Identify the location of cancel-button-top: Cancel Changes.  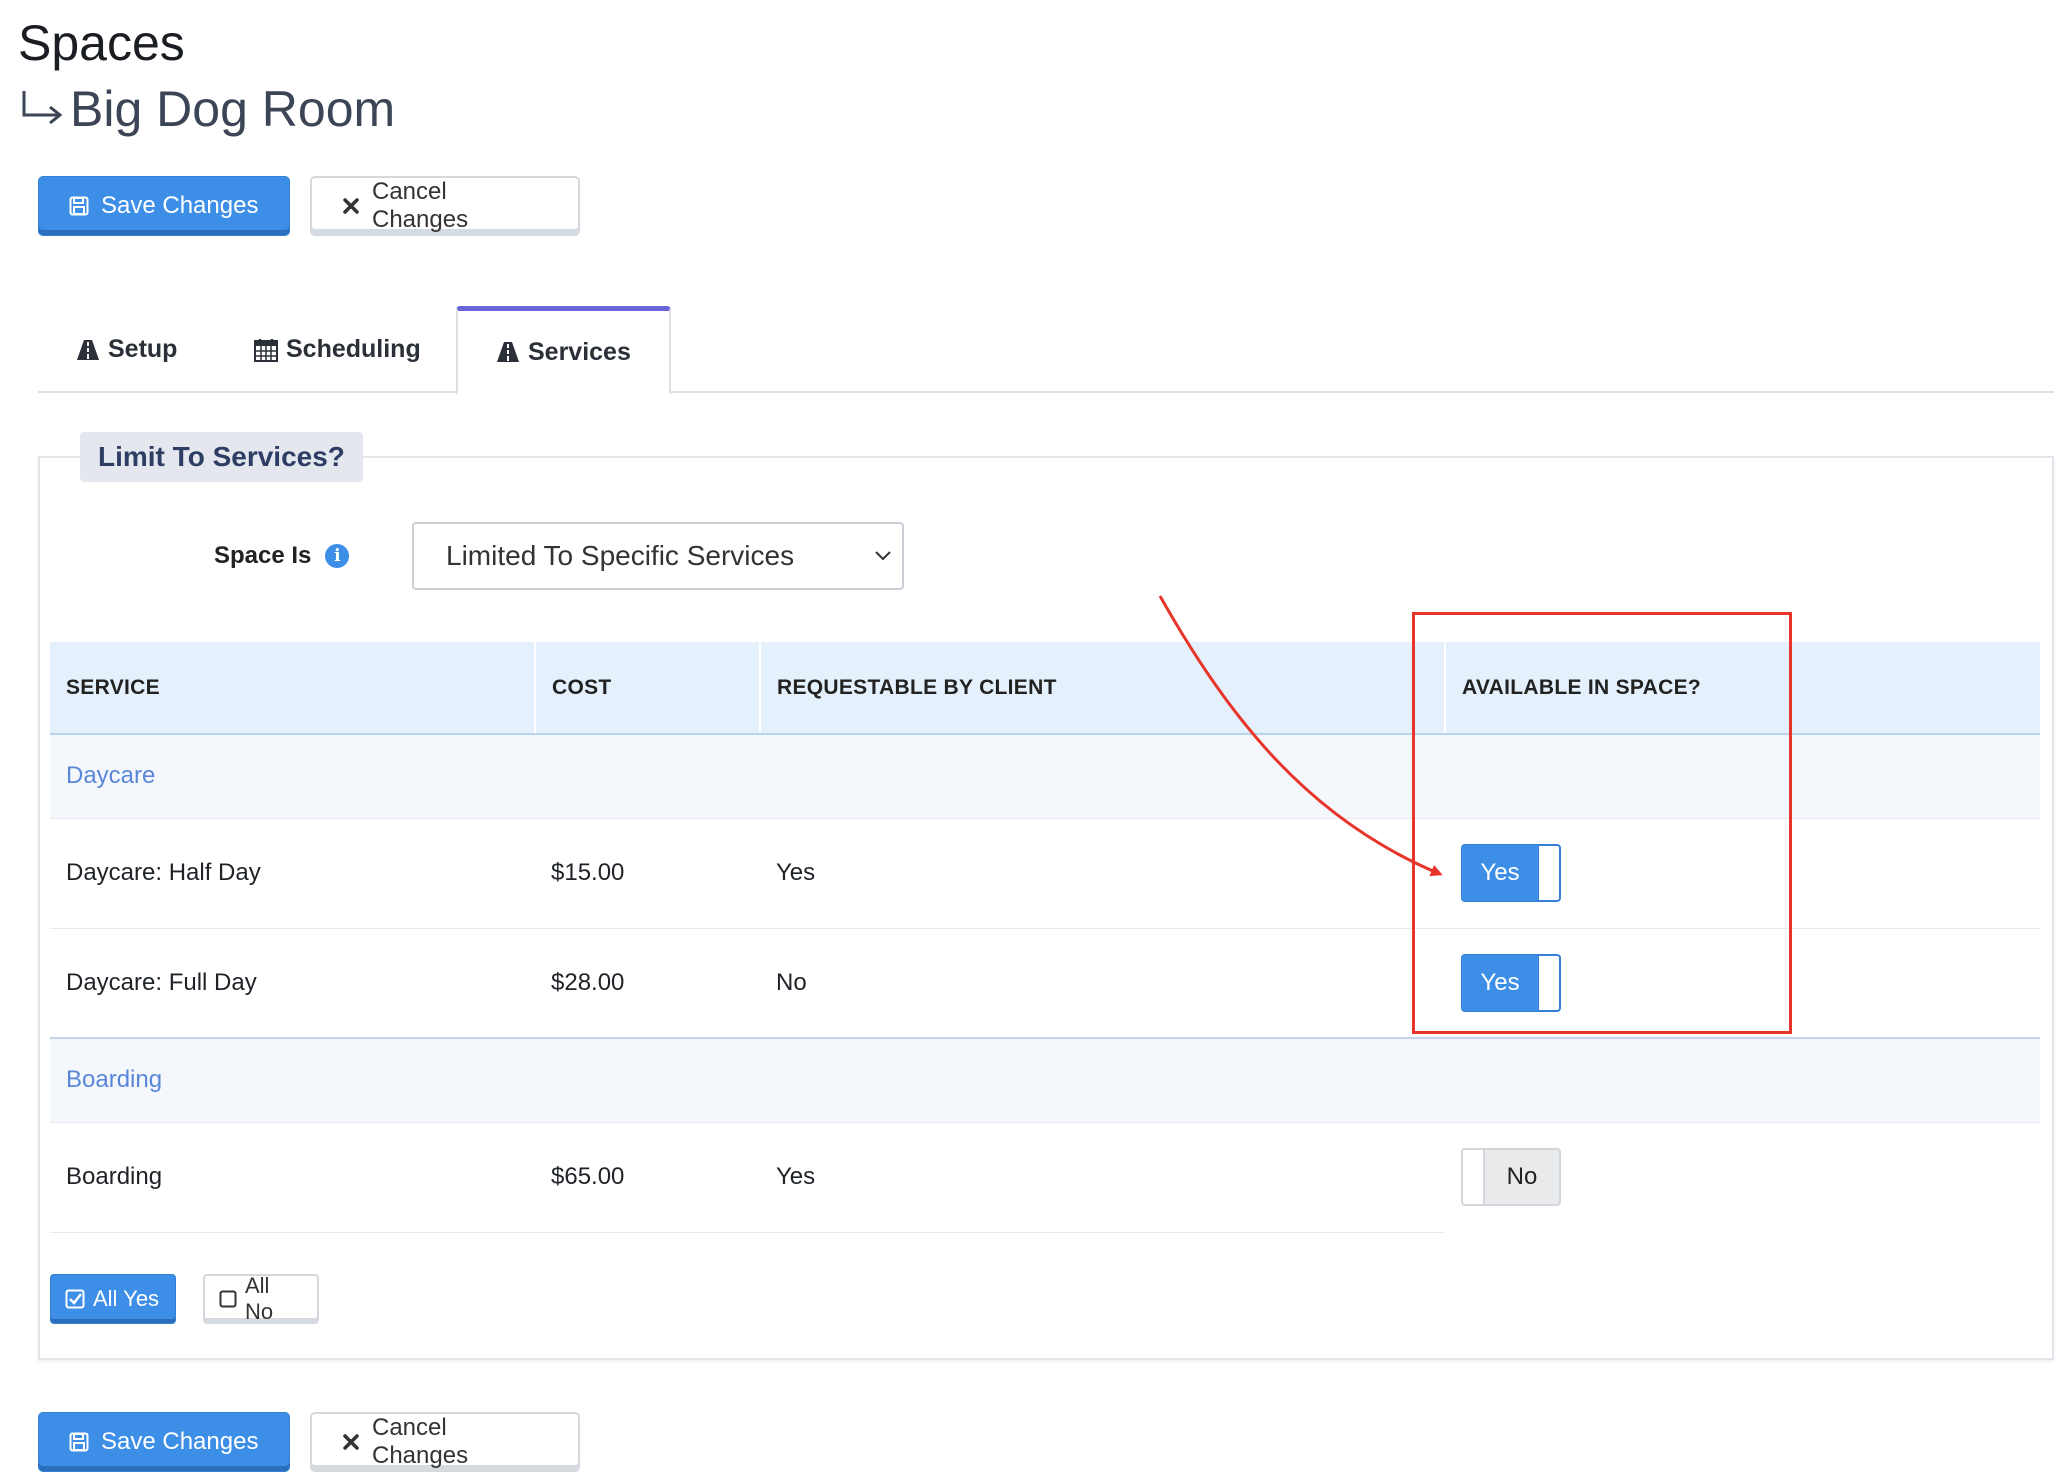
(445, 206).